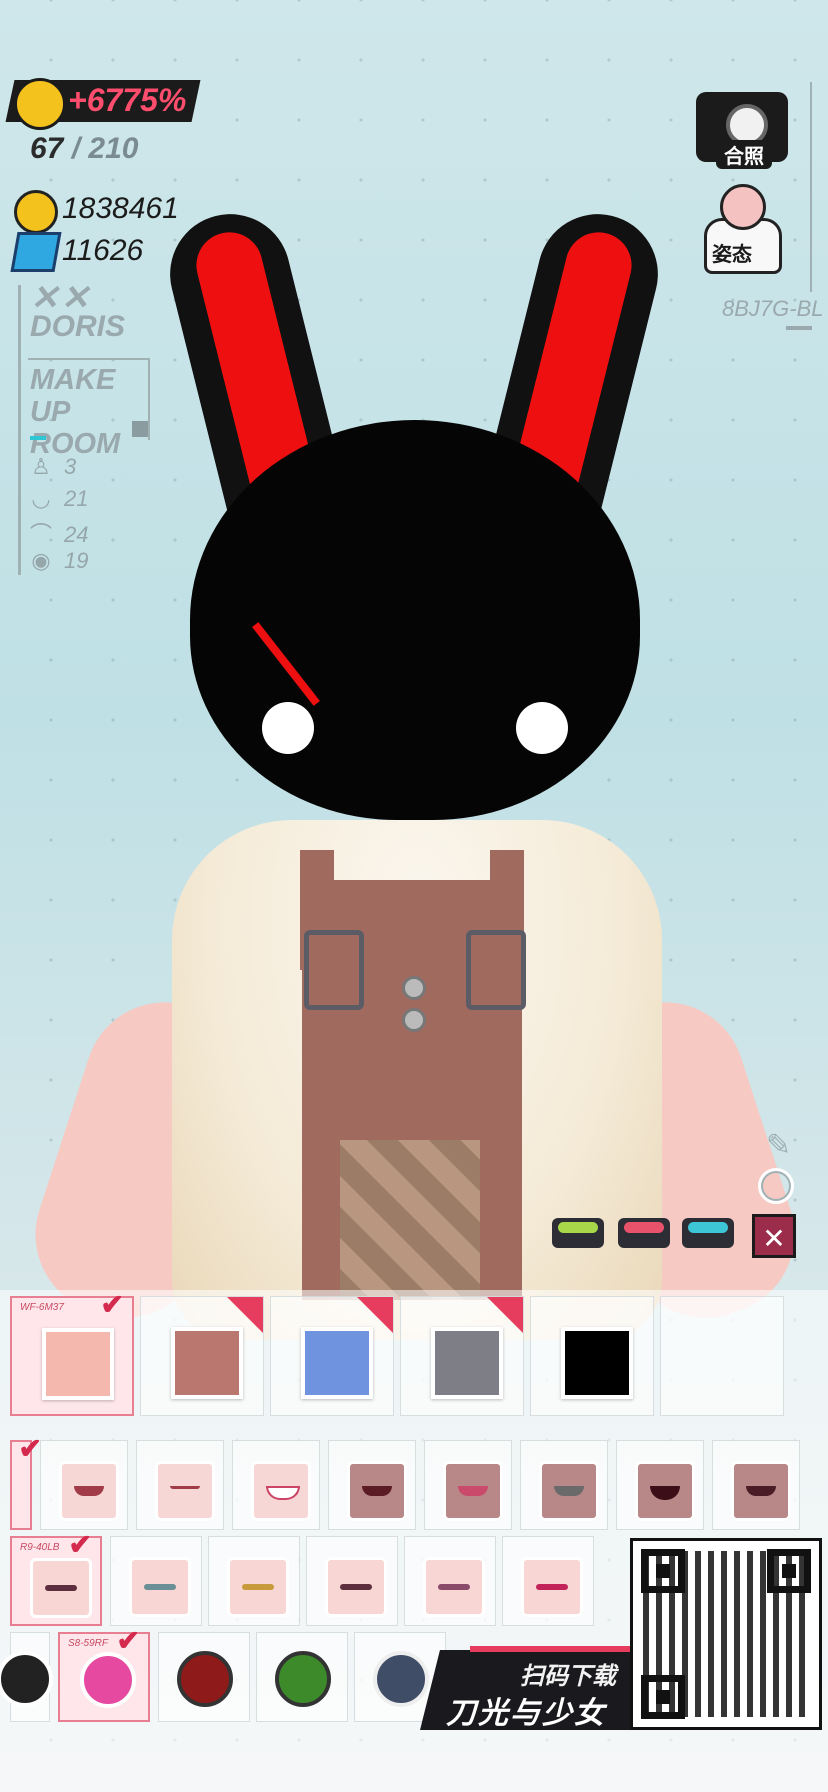 Image resolution: width=828 pixels, height=1792 pixels. I want to click on pose-label: 姿态, so click(732, 255).